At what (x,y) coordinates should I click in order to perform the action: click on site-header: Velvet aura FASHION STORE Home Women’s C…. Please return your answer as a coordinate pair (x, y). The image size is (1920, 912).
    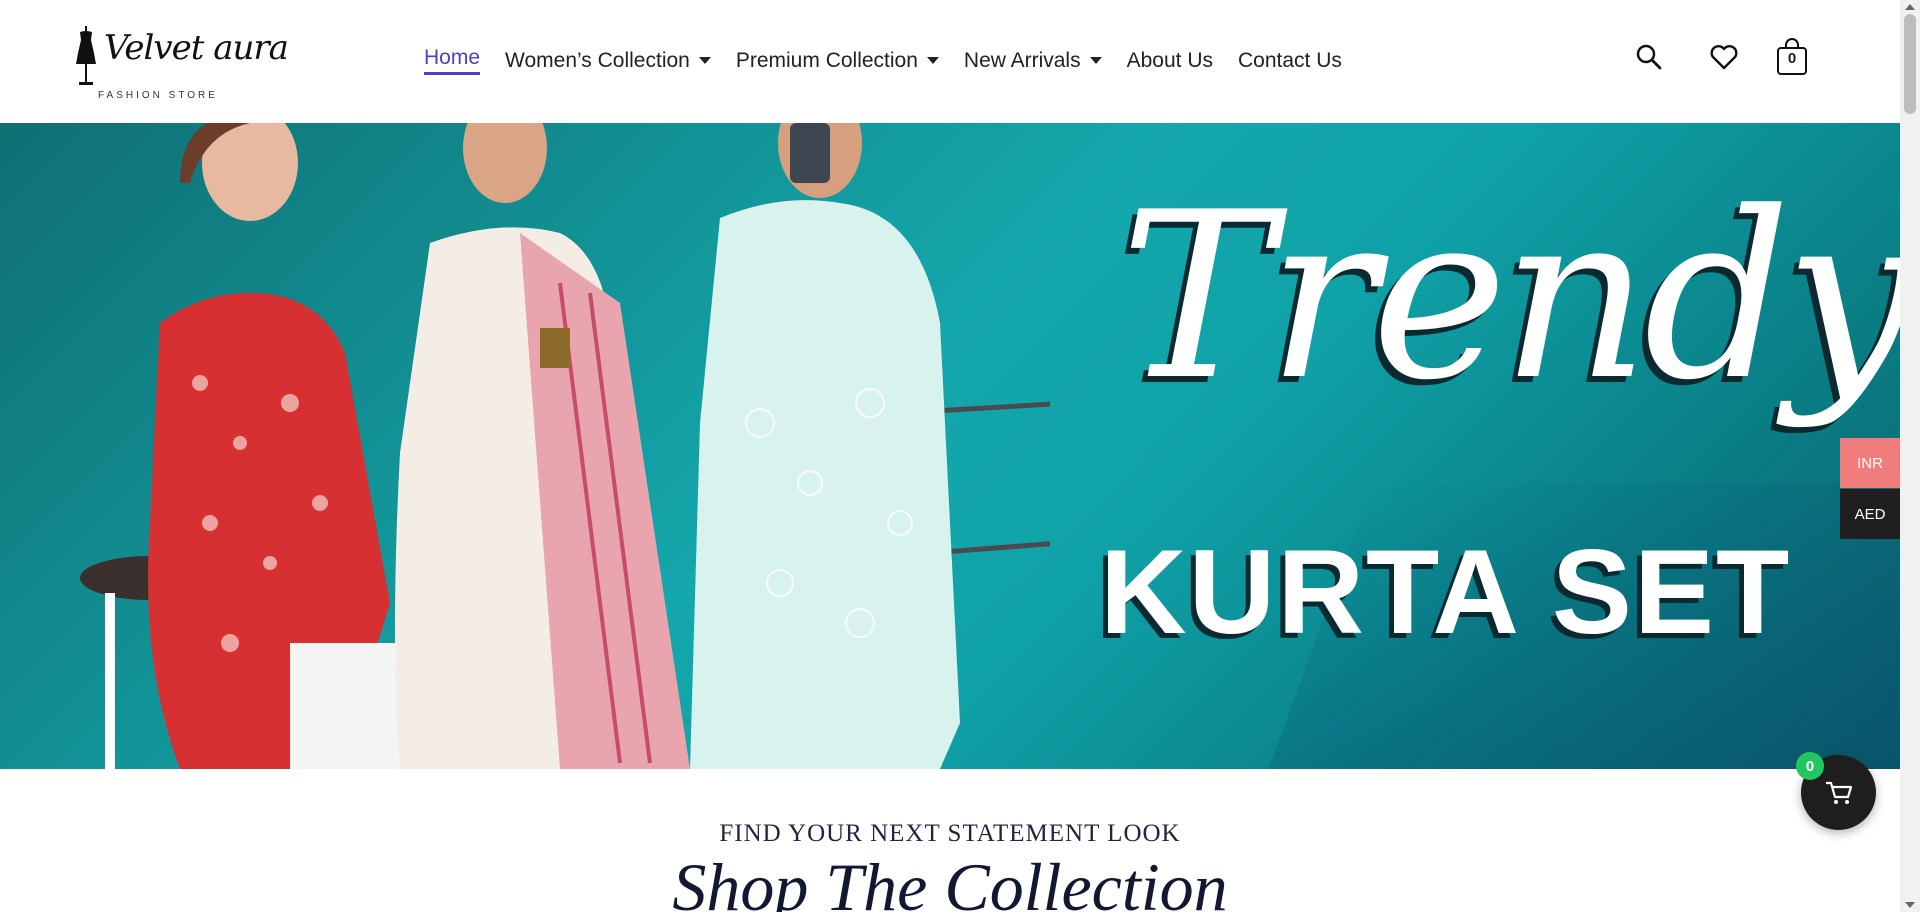
    Looking at the image, I should click on (950, 61).